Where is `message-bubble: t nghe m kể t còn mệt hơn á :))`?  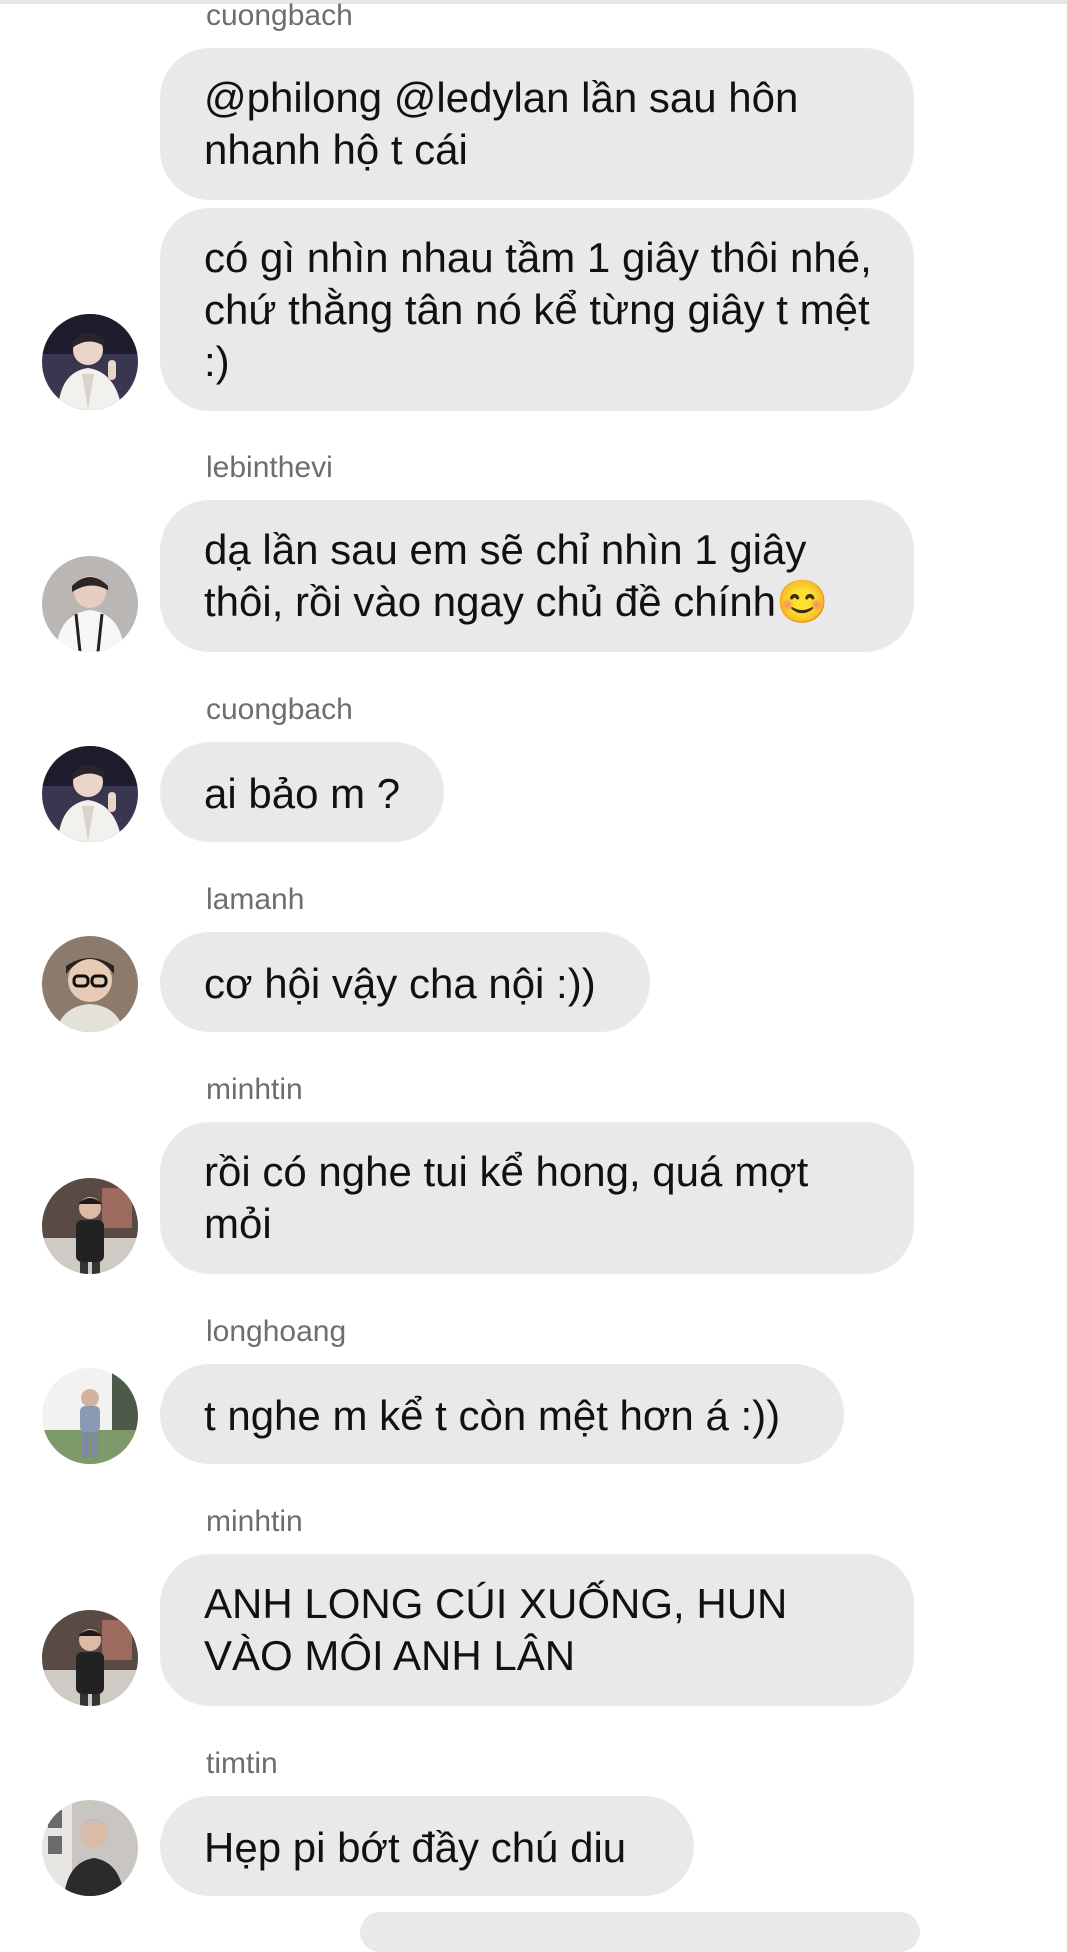
message-bubble: t nghe m kể t còn mệt hơn á :)) is located at coordinates (502, 1414).